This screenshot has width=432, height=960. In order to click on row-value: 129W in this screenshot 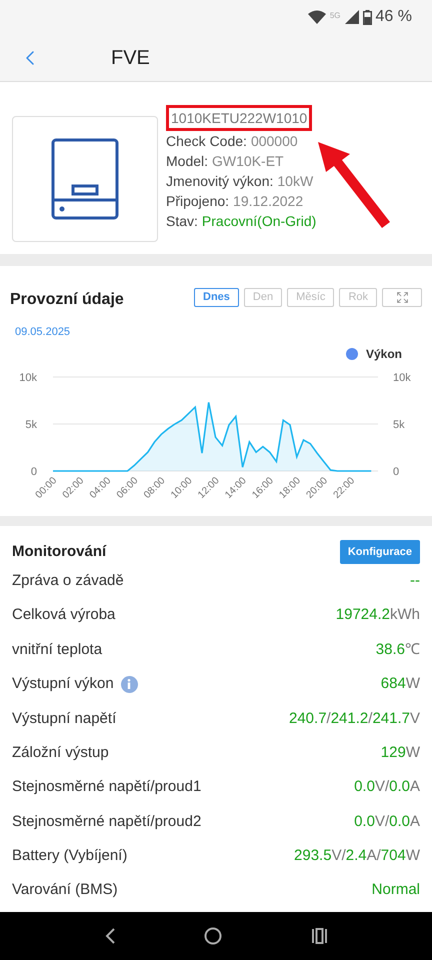, I will do `click(400, 752)`.